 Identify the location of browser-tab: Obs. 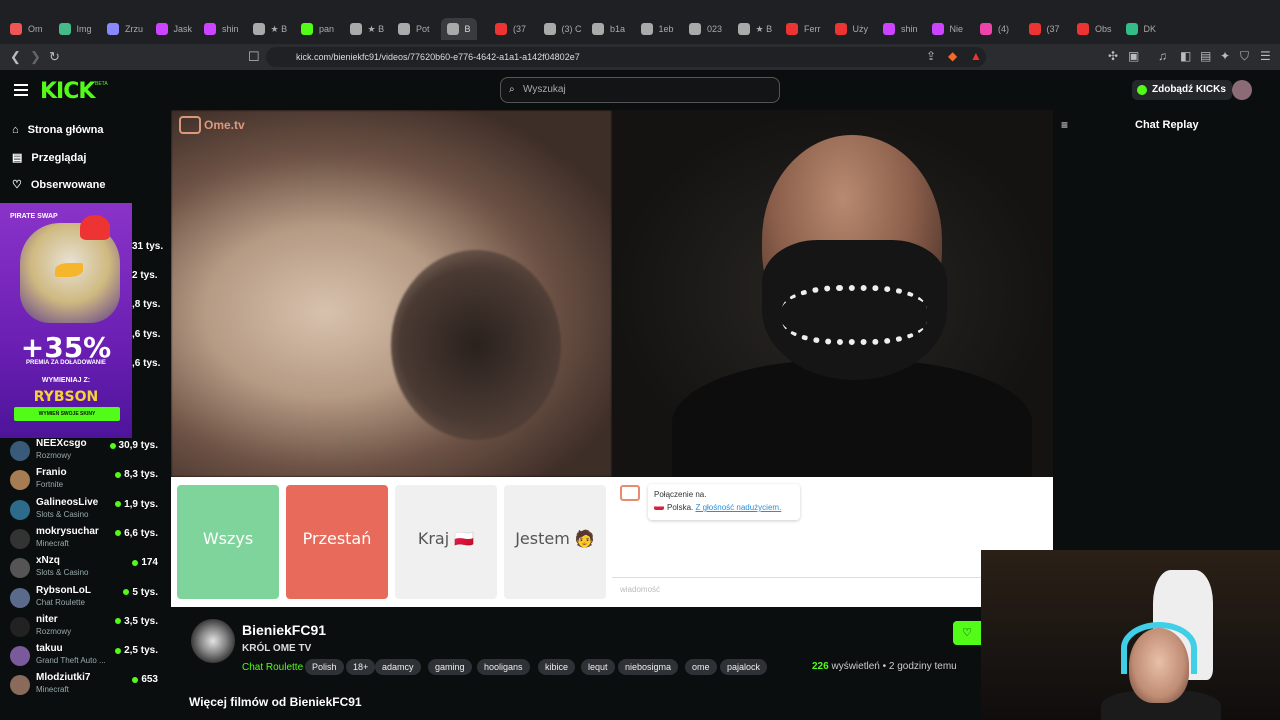
(1094, 29).